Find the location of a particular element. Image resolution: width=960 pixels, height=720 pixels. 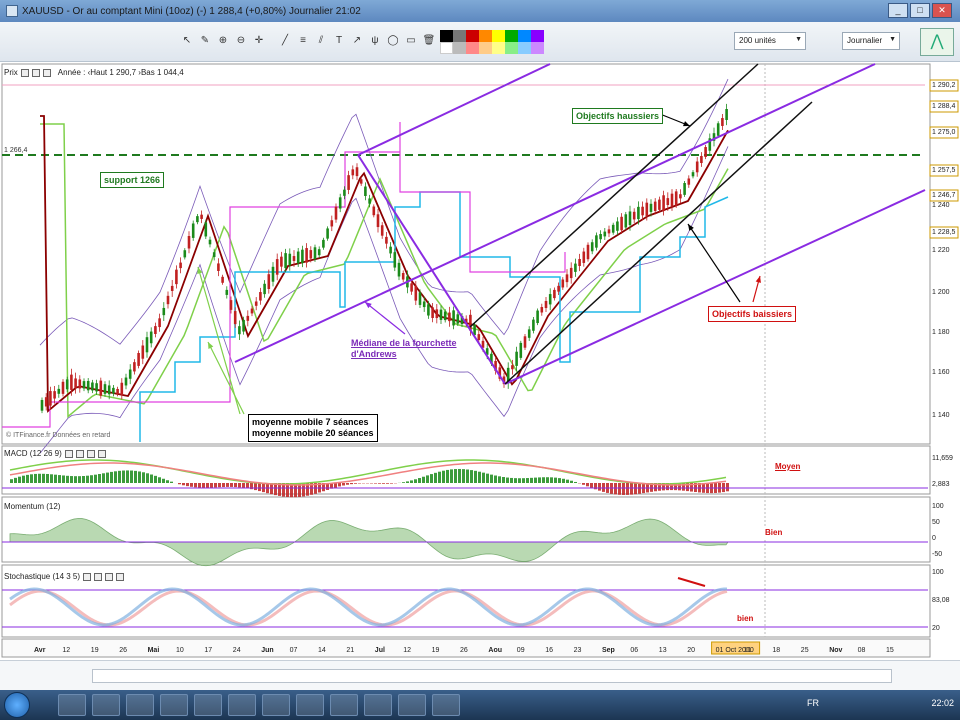

price-tick: 1 275,0 is located at coordinates (943, 132).